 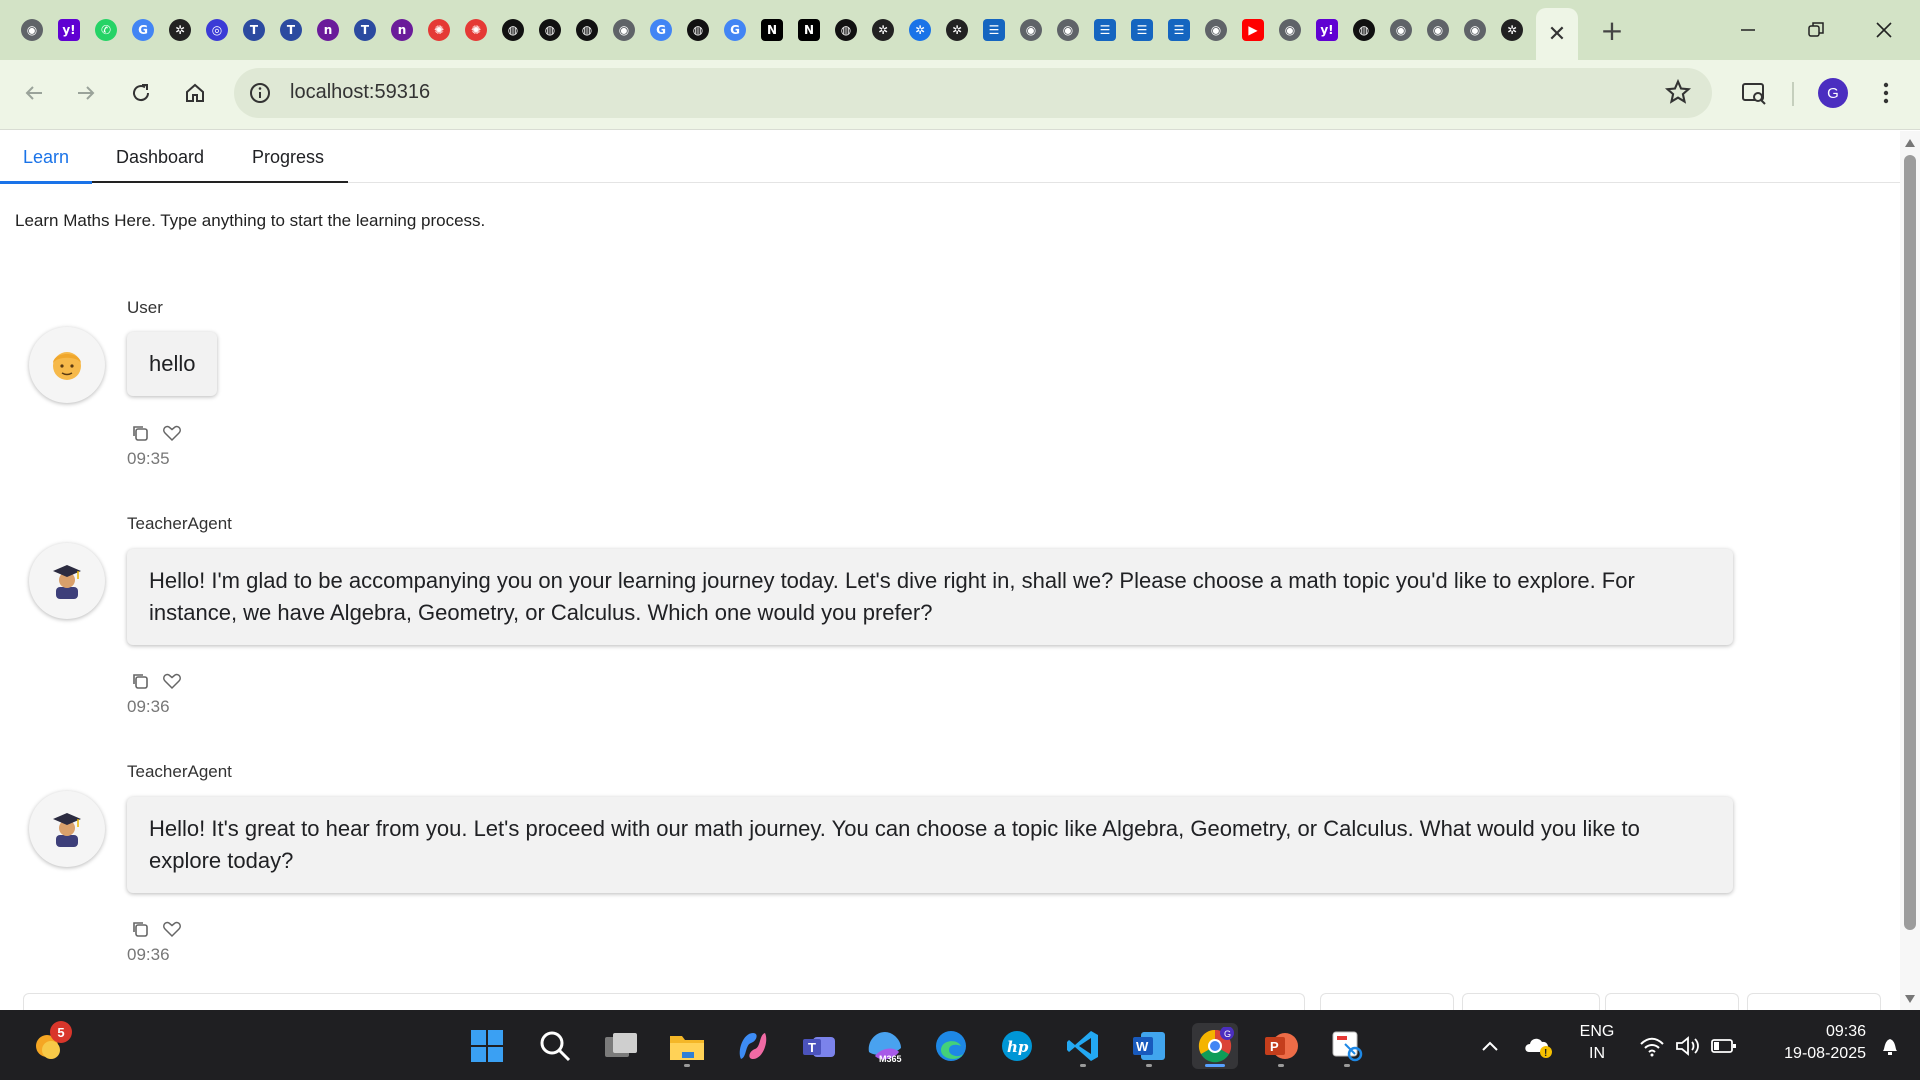 I want to click on minimize-button, so click(x=1748, y=30).